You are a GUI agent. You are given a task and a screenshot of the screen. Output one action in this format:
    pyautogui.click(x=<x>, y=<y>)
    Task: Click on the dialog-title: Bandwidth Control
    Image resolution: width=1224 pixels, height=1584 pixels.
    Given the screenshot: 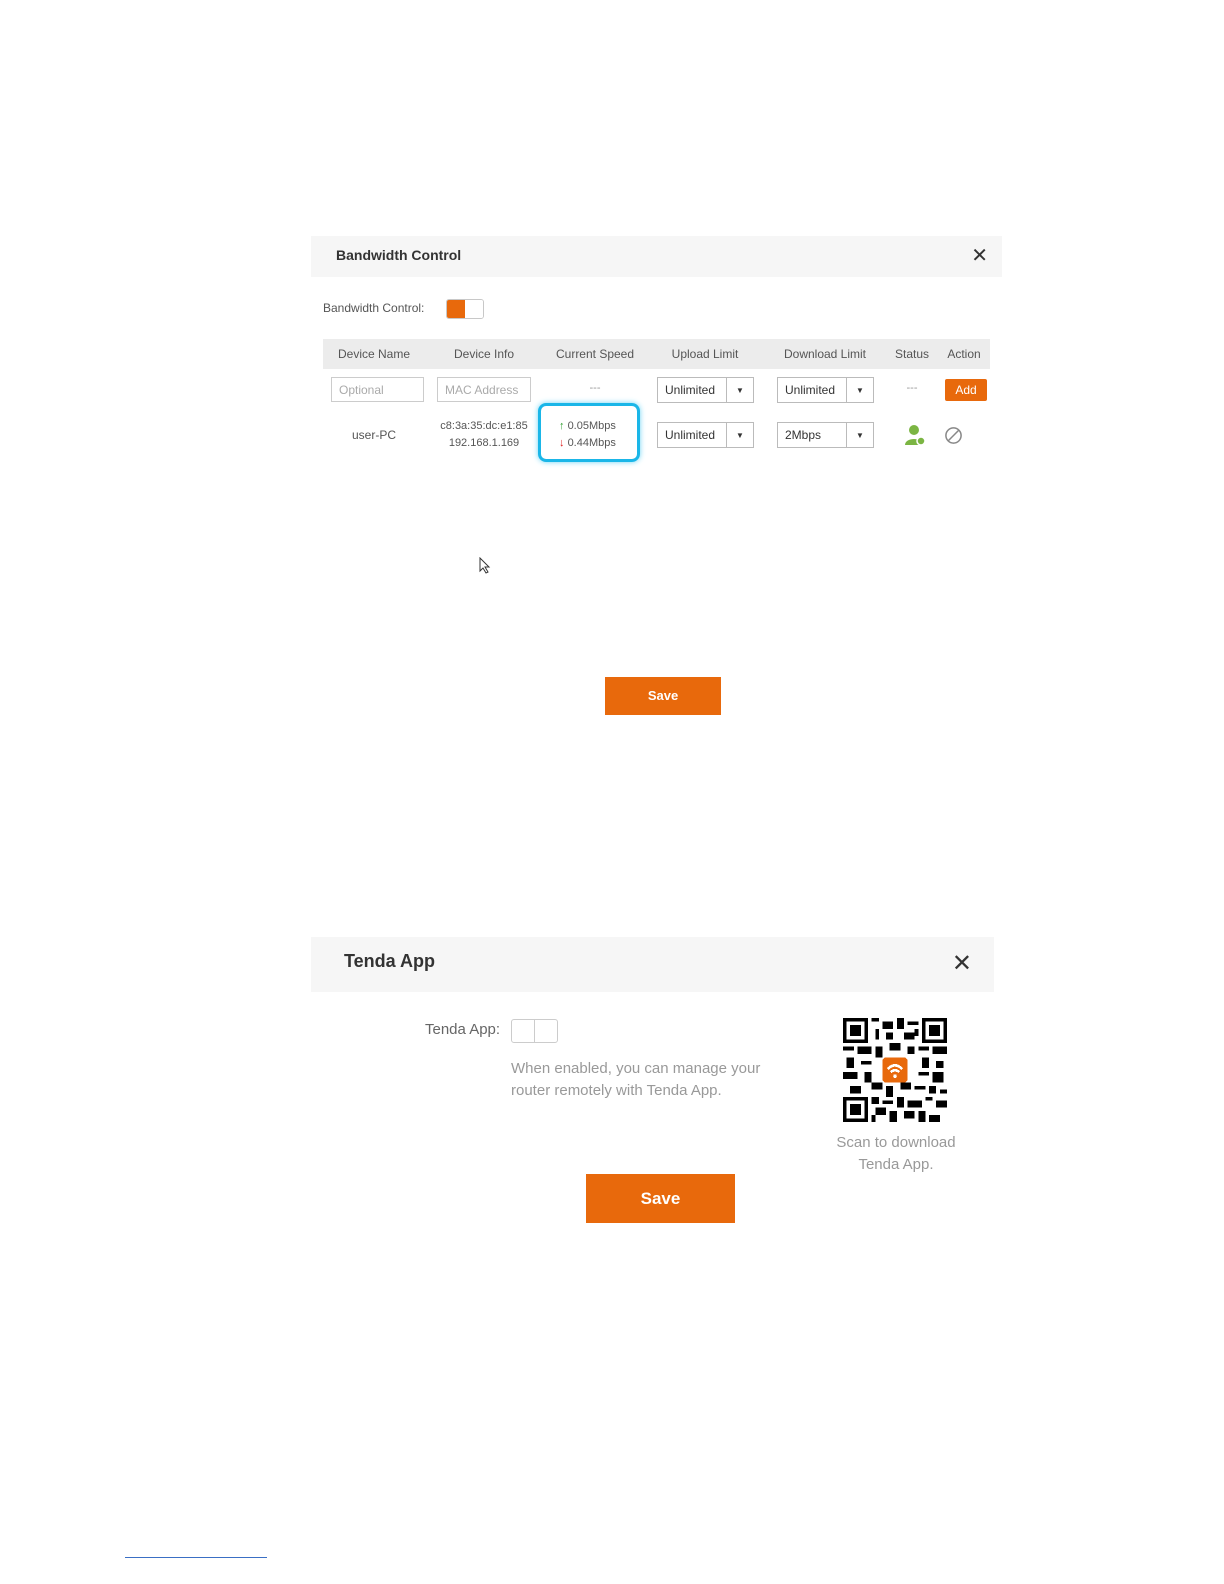 What is the action you would take?
    pyautogui.click(x=399, y=255)
    